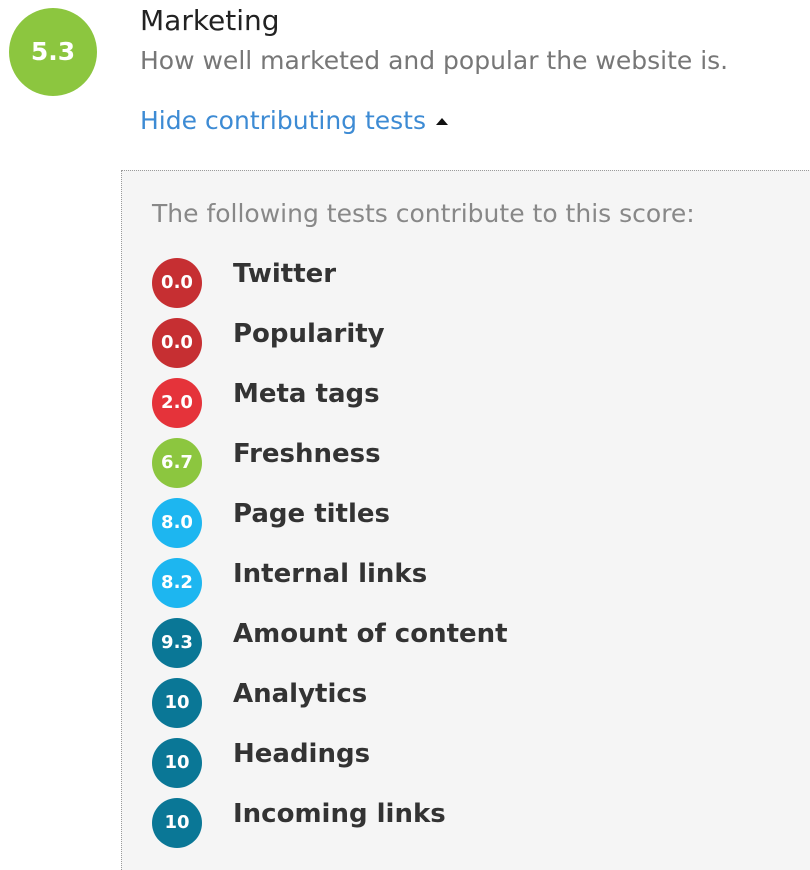  Describe the element at coordinates (53, 52) in the screenshot. I see `category-score-badge: 5.3` at that location.